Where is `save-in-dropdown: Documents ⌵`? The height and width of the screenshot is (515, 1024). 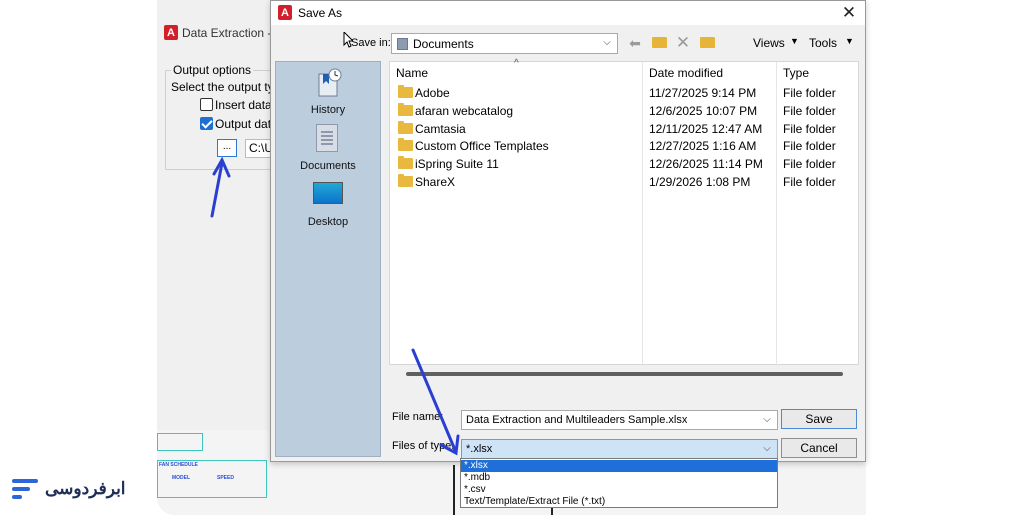
save-in-dropdown: Documents ⌵ is located at coordinates (504, 43).